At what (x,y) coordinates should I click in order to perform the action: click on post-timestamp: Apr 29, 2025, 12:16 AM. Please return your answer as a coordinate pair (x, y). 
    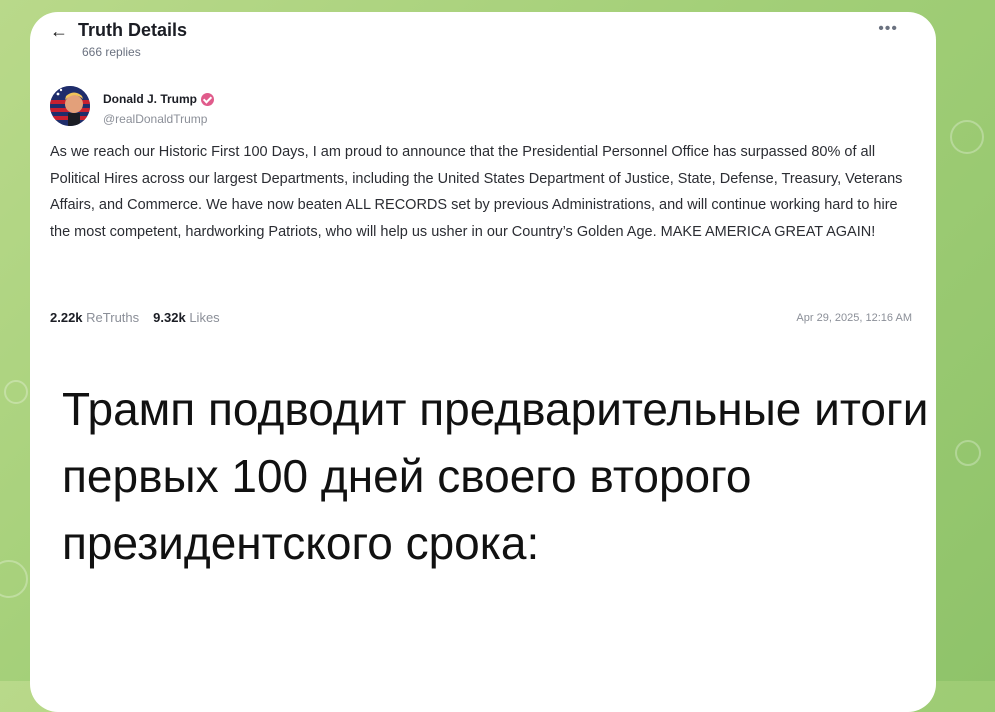
    Looking at the image, I should click on (854, 318).